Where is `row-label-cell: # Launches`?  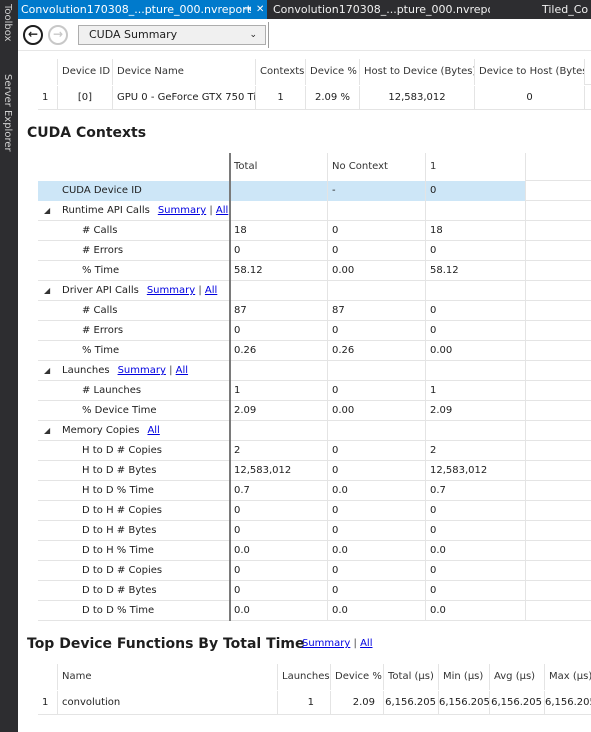 row-label-cell: # Launches is located at coordinates (134, 391).